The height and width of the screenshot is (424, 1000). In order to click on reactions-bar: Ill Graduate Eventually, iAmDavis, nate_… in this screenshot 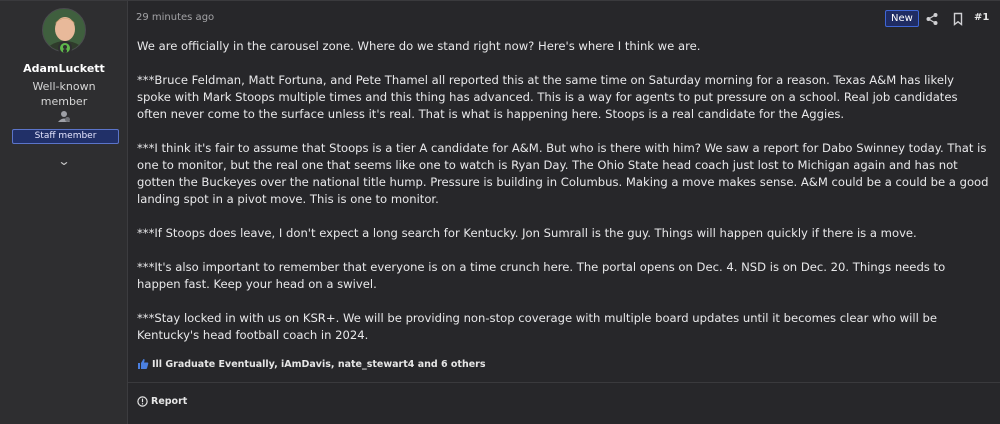, I will do `click(311, 364)`.